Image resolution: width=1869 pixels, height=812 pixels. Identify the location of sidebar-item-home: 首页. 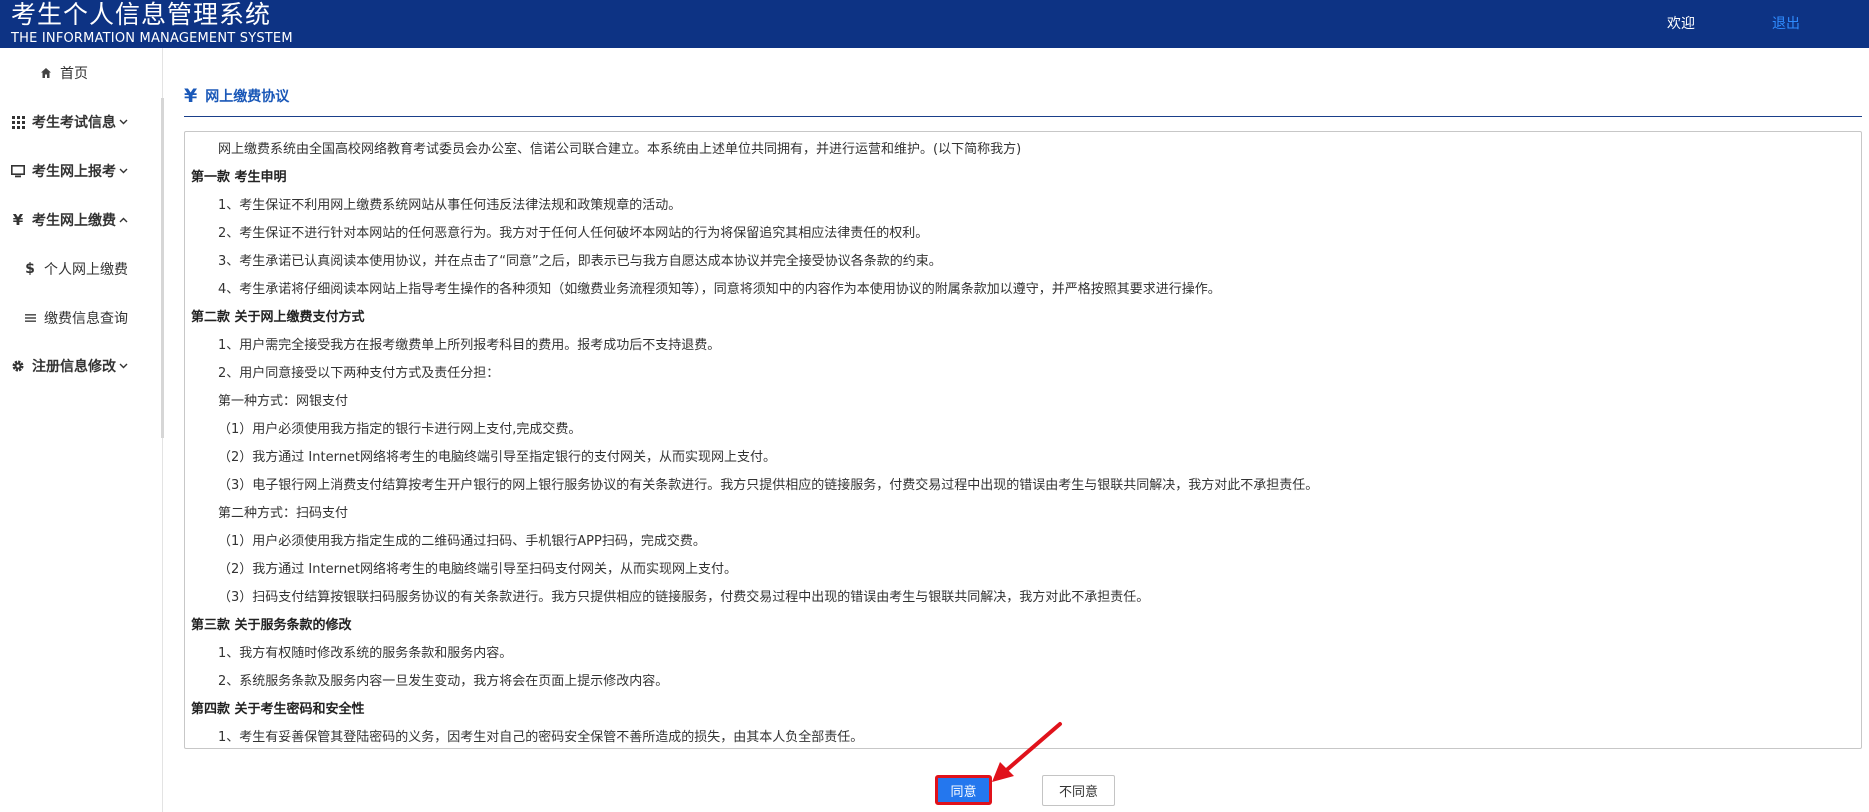
(63, 73).